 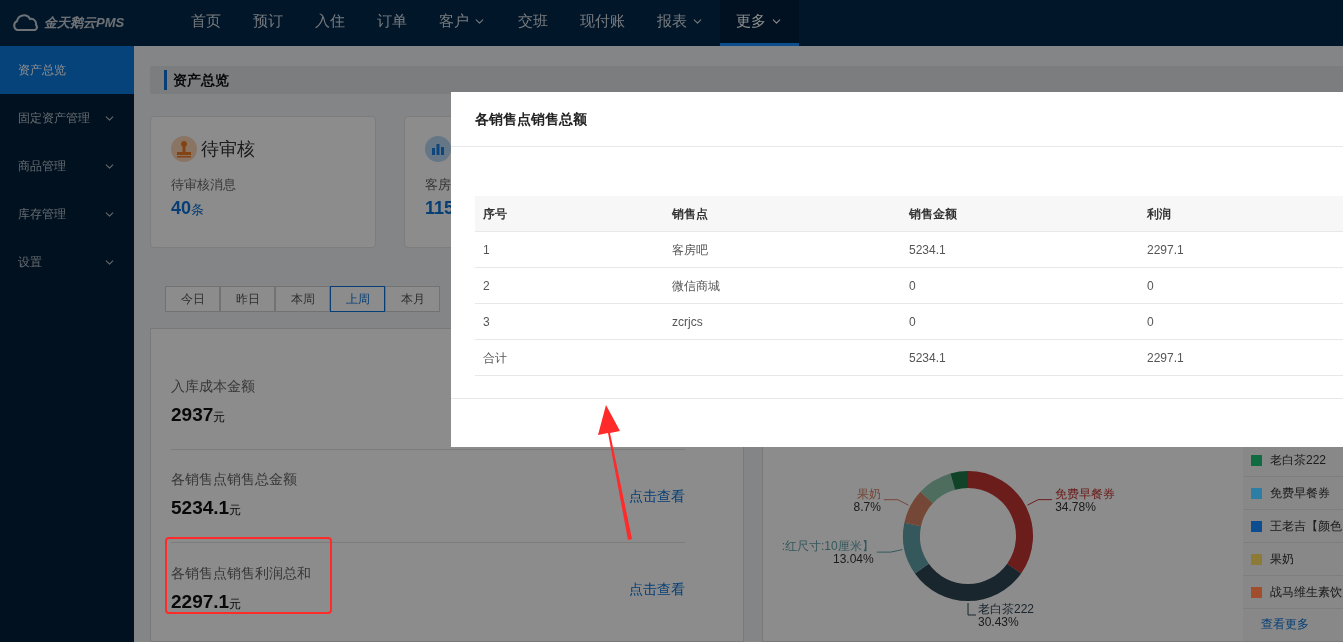 I want to click on period-tab: 昨日, so click(x=247, y=299).